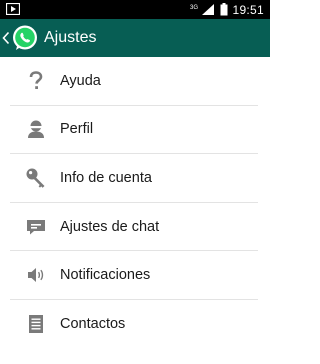  I want to click on key-icon, so click(36, 178).